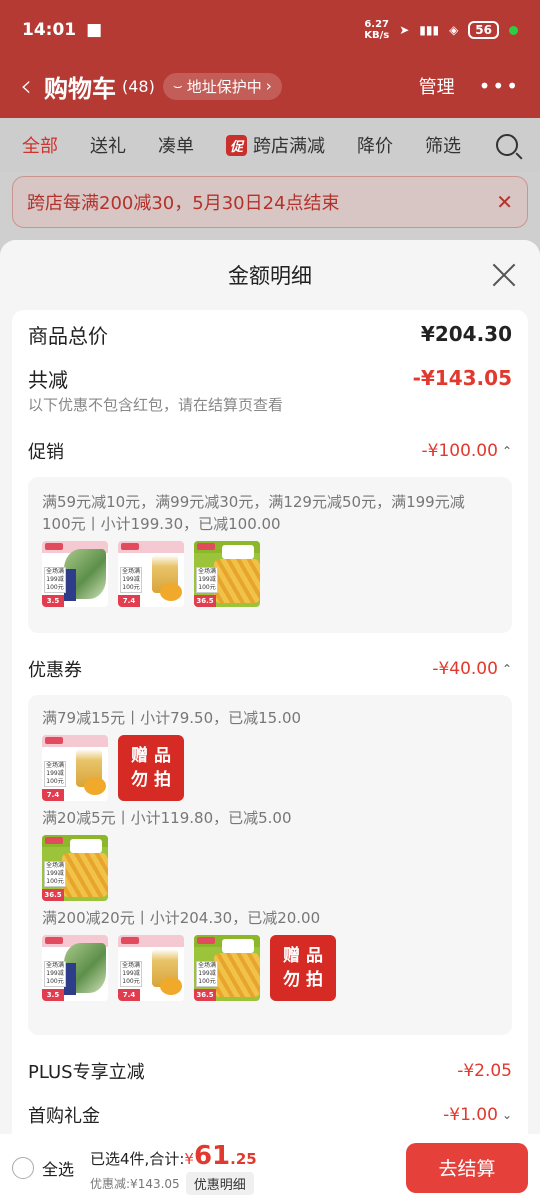 The image size is (540, 1201). What do you see at coordinates (212, 1155) in the screenshot?
I see `total-amount: 61` at bounding box center [212, 1155].